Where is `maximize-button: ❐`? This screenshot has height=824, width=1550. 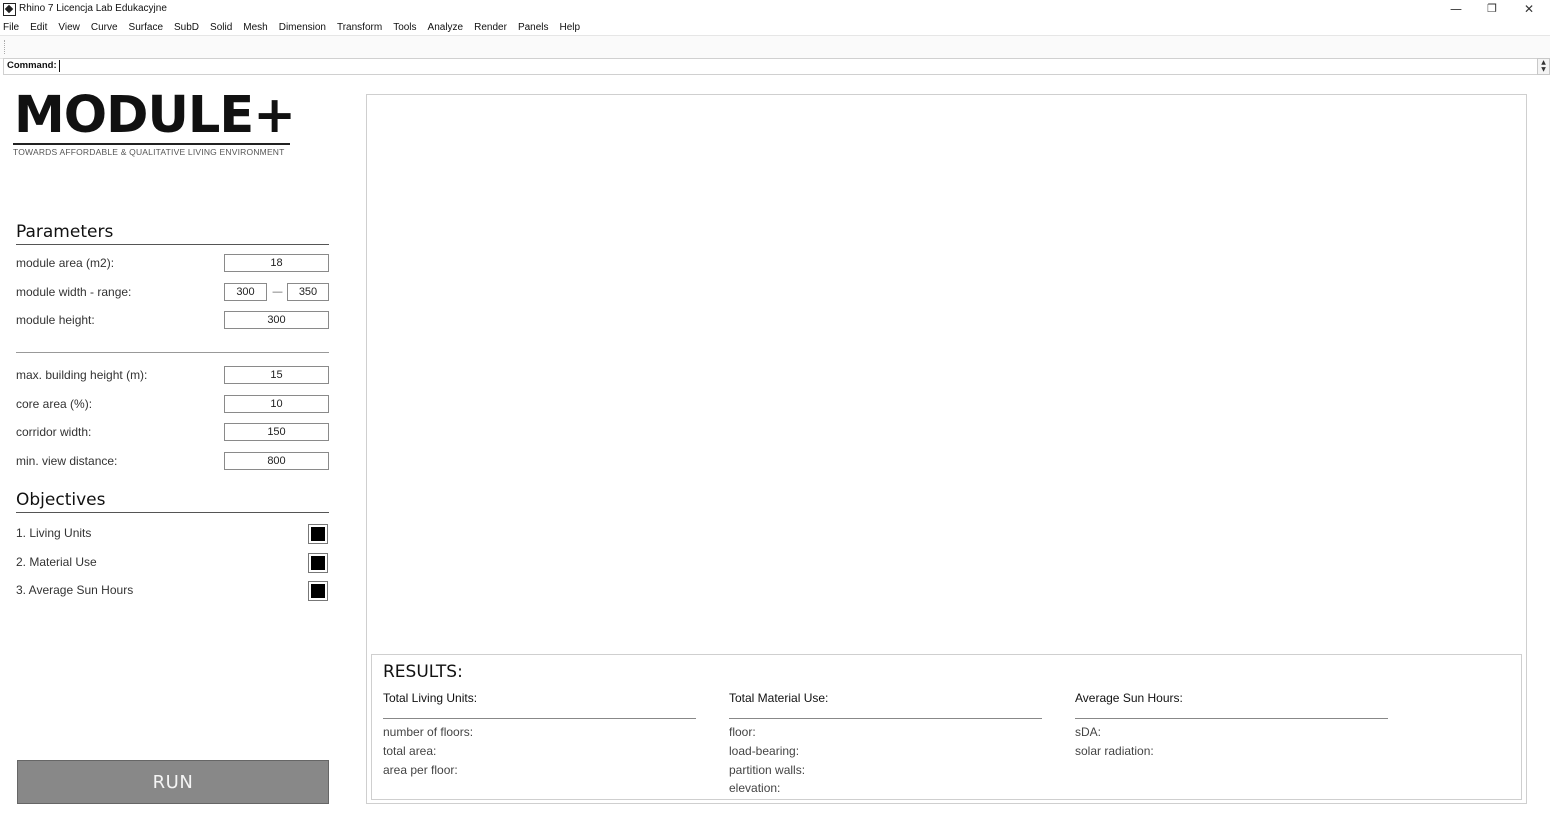
maximize-button: ❐ is located at coordinates (1492, 9).